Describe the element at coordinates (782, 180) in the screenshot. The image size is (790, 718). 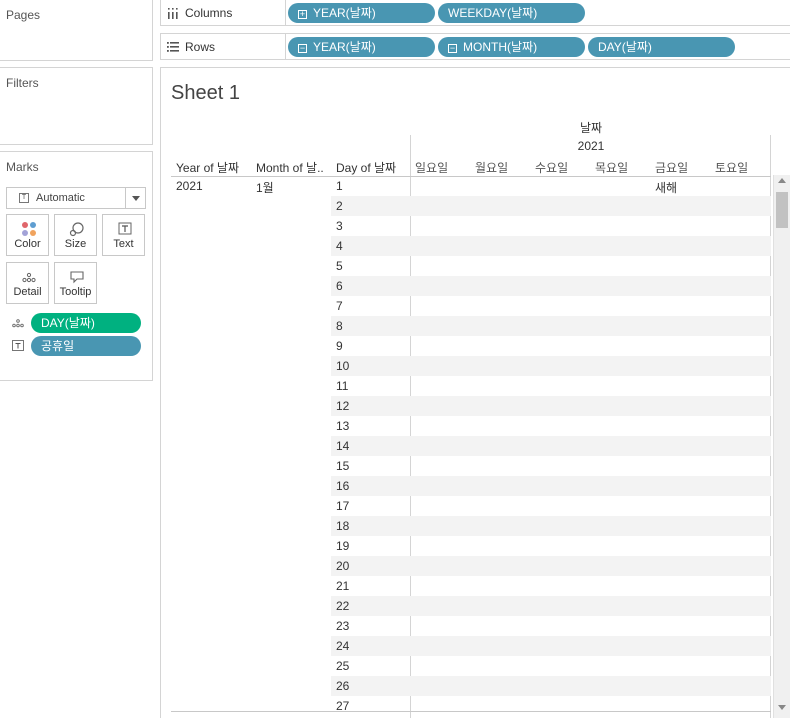
I see `scroll-up-icon` at that location.